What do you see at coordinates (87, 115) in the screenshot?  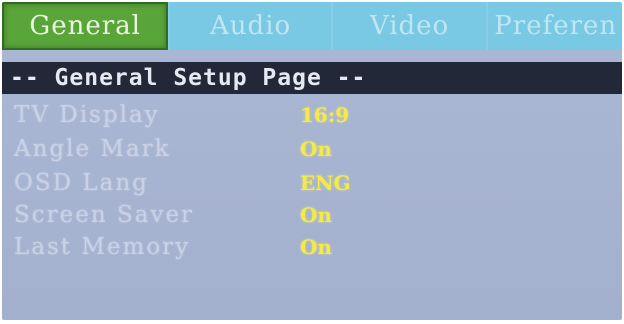 I see `setting-label: TV Display` at bounding box center [87, 115].